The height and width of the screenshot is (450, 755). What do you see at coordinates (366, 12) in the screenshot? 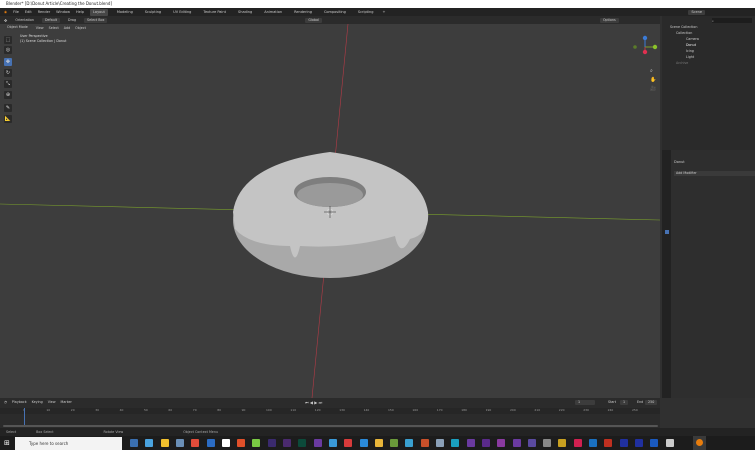
I see `tab-scripting: Scripting` at bounding box center [366, 12].